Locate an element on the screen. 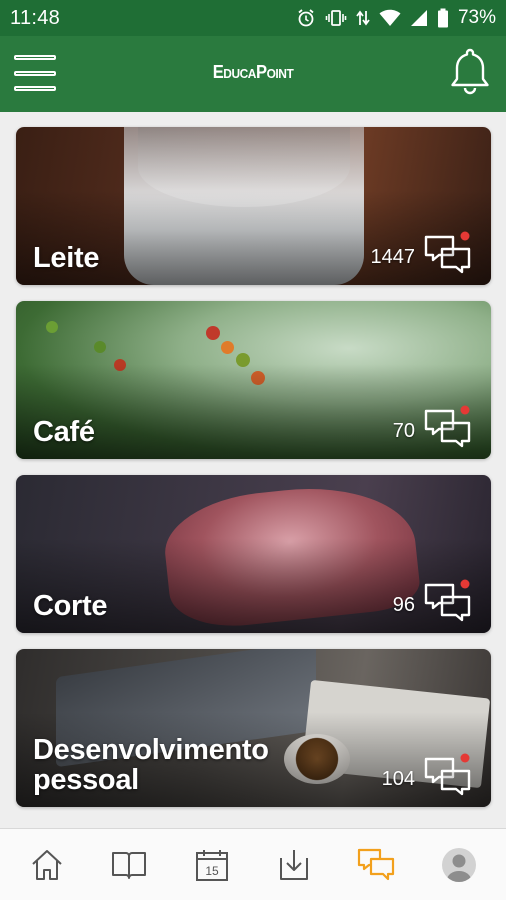  book-icon is located at coordinates (129, 865).